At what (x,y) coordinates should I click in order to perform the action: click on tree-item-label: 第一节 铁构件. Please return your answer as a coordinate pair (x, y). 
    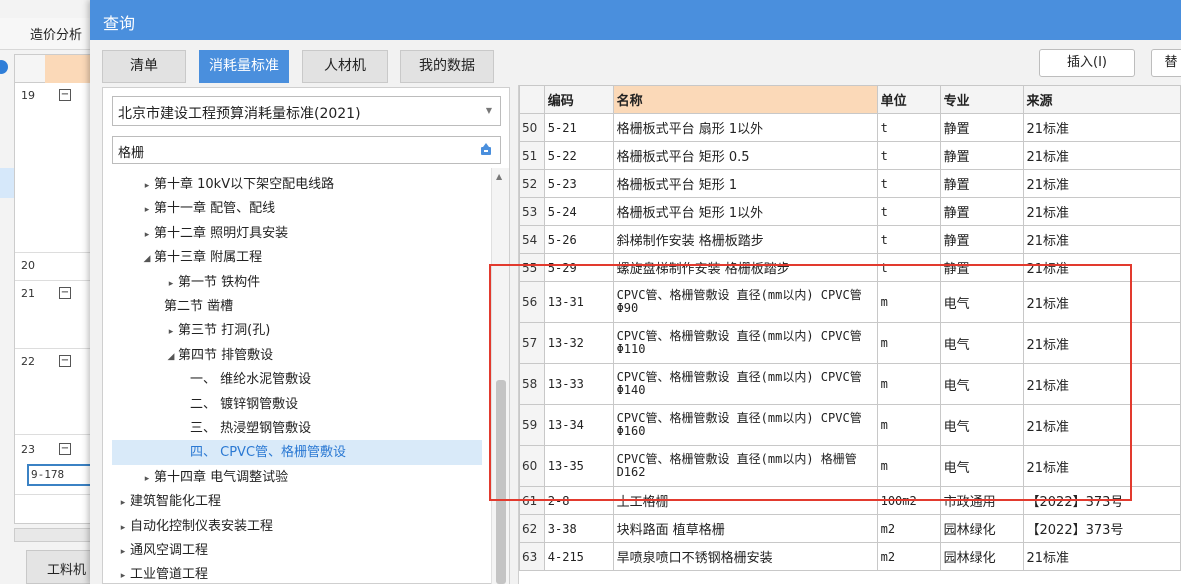
    Looking at the image, I should click on (219, 282).